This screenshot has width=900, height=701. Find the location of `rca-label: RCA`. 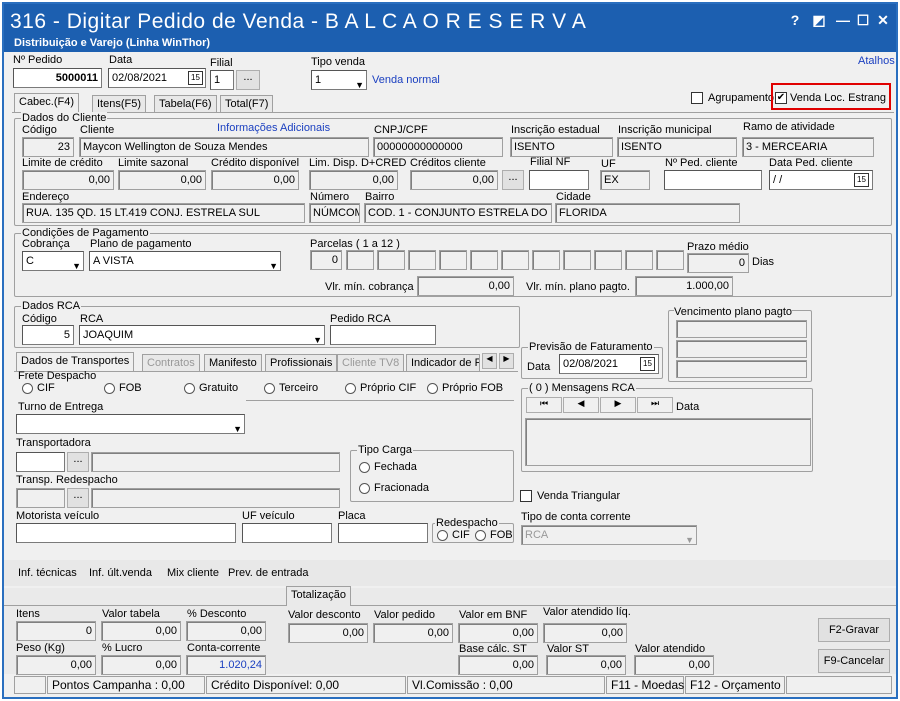

rca-label: RCA is located at coordinates (92, 319).